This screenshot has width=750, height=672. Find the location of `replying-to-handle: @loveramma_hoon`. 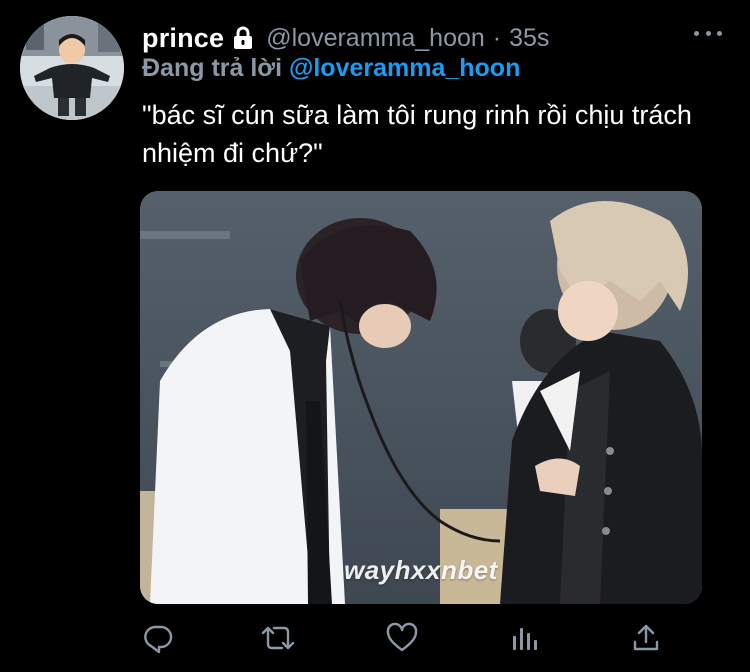

replying-to-handle: @loveramma_hoon is located at coordinates (404, 68).